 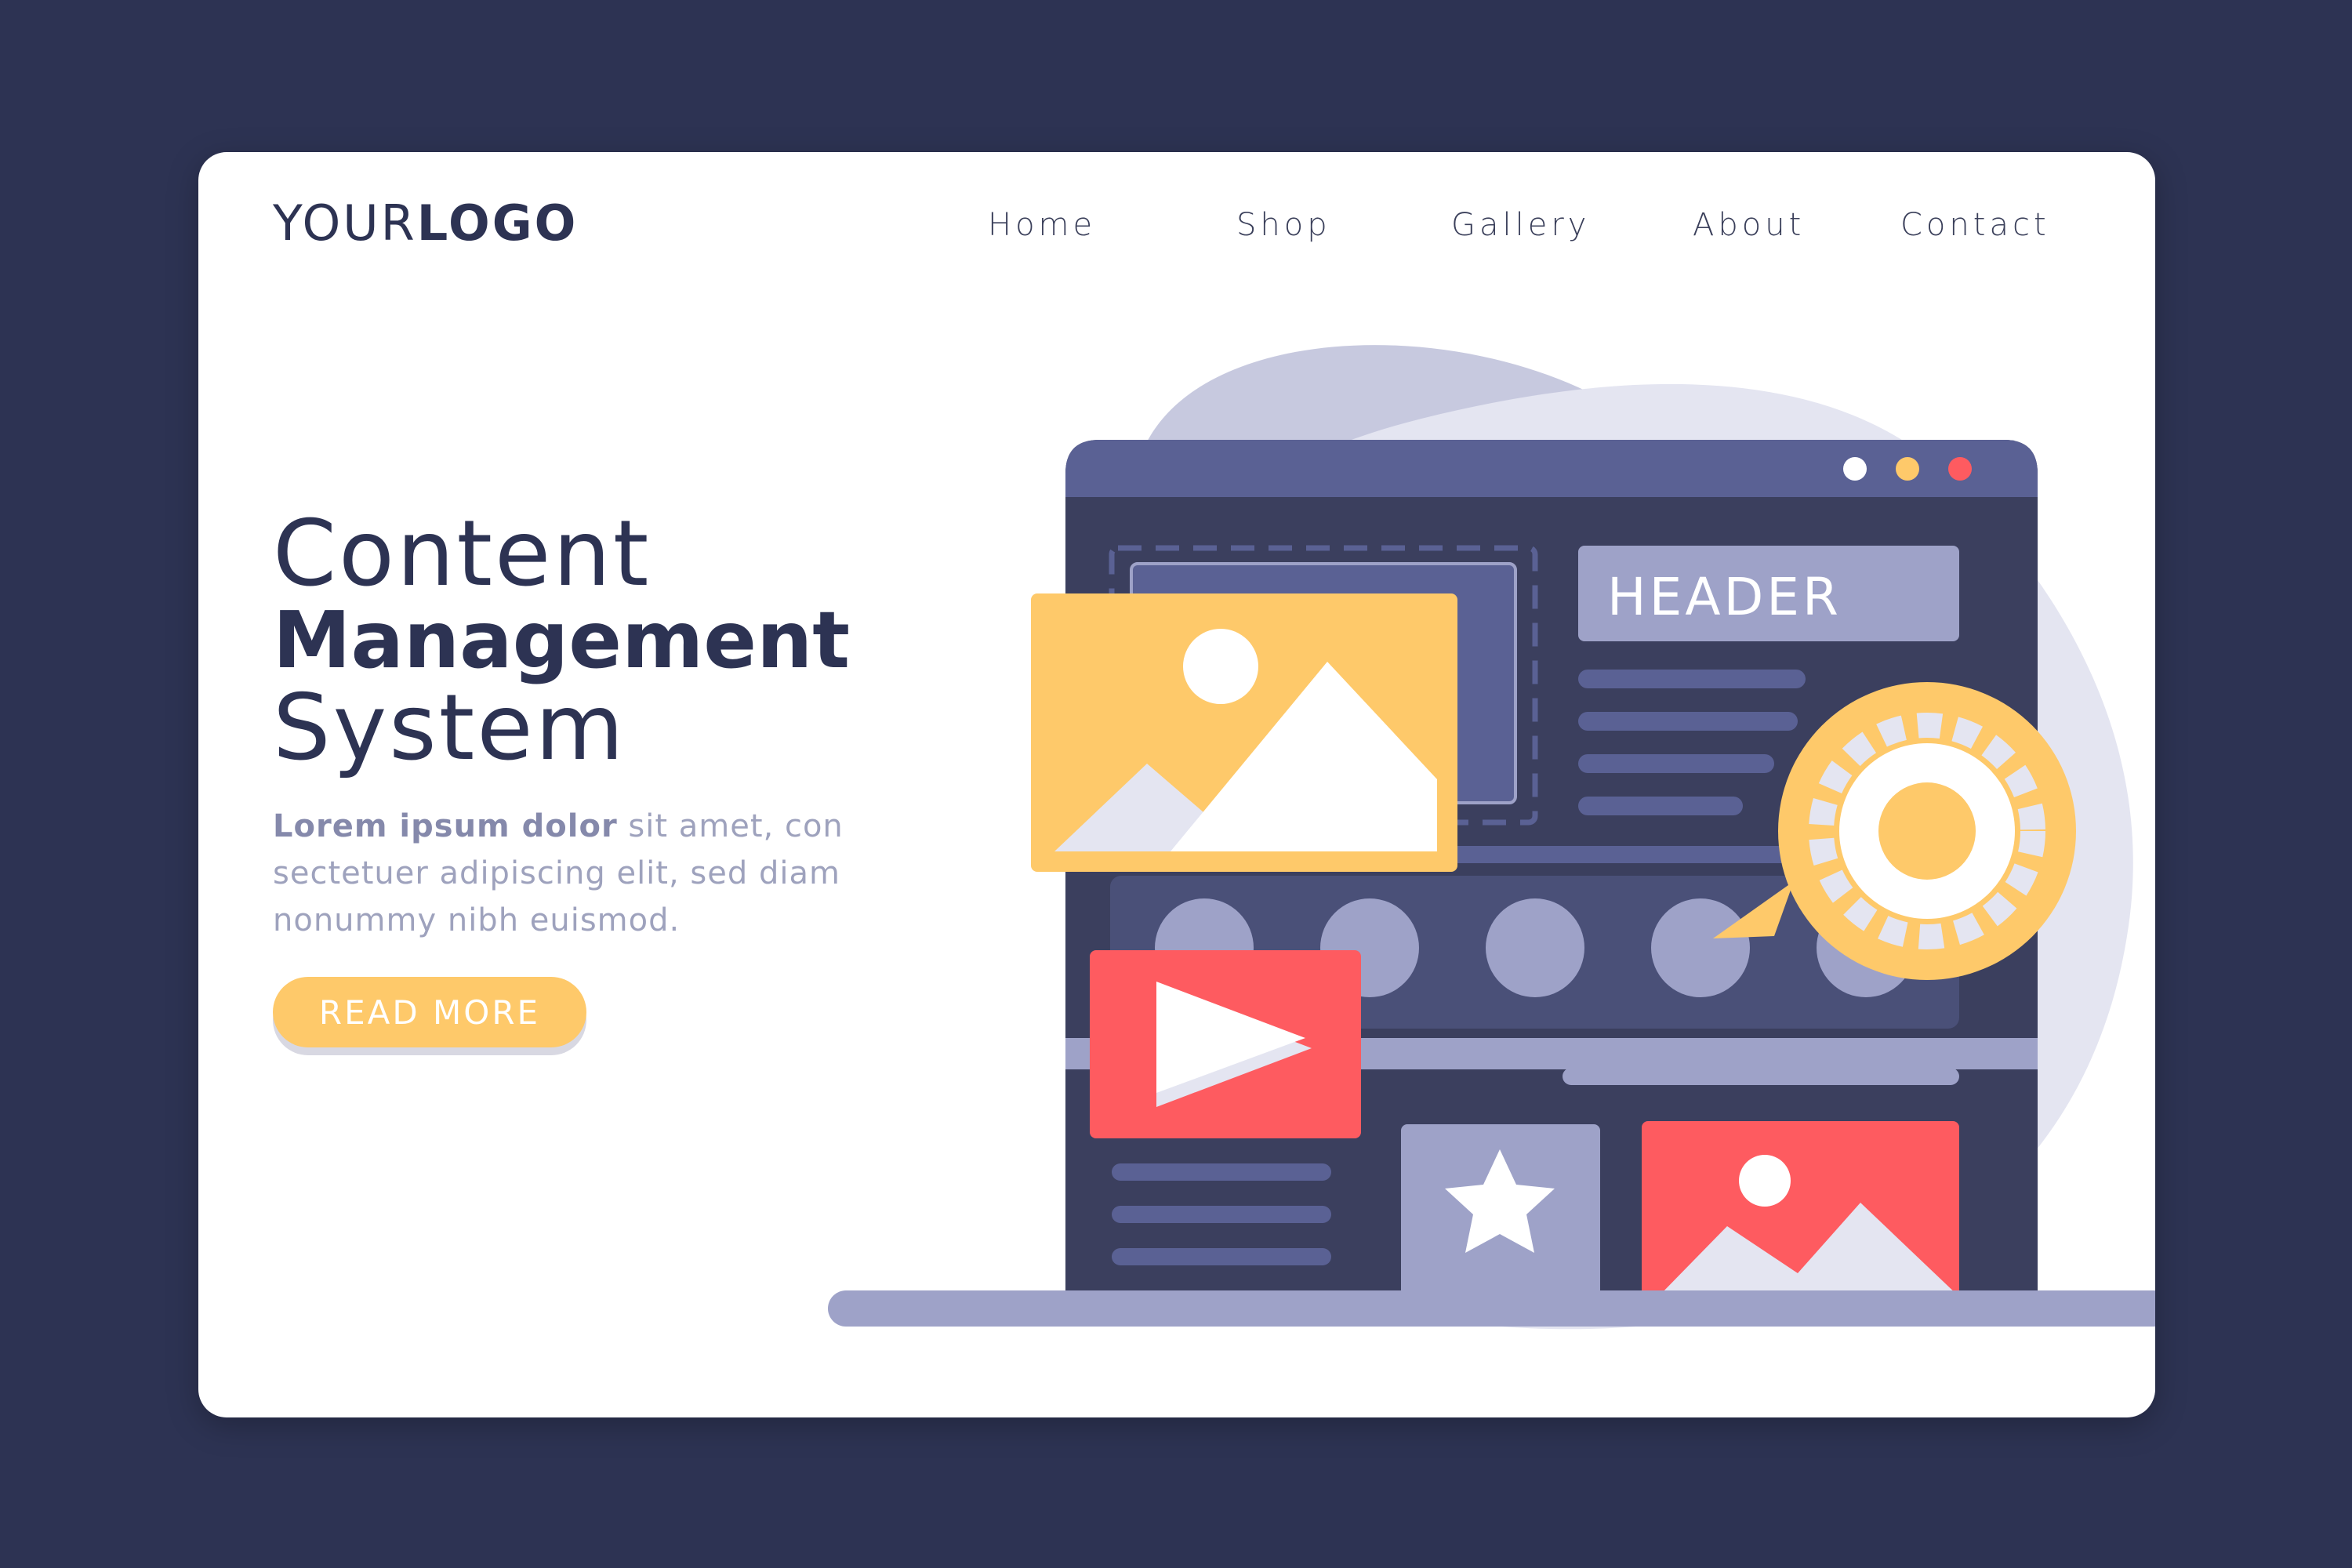 I want to click on laptop-base, so click(x=1491, y=1308).